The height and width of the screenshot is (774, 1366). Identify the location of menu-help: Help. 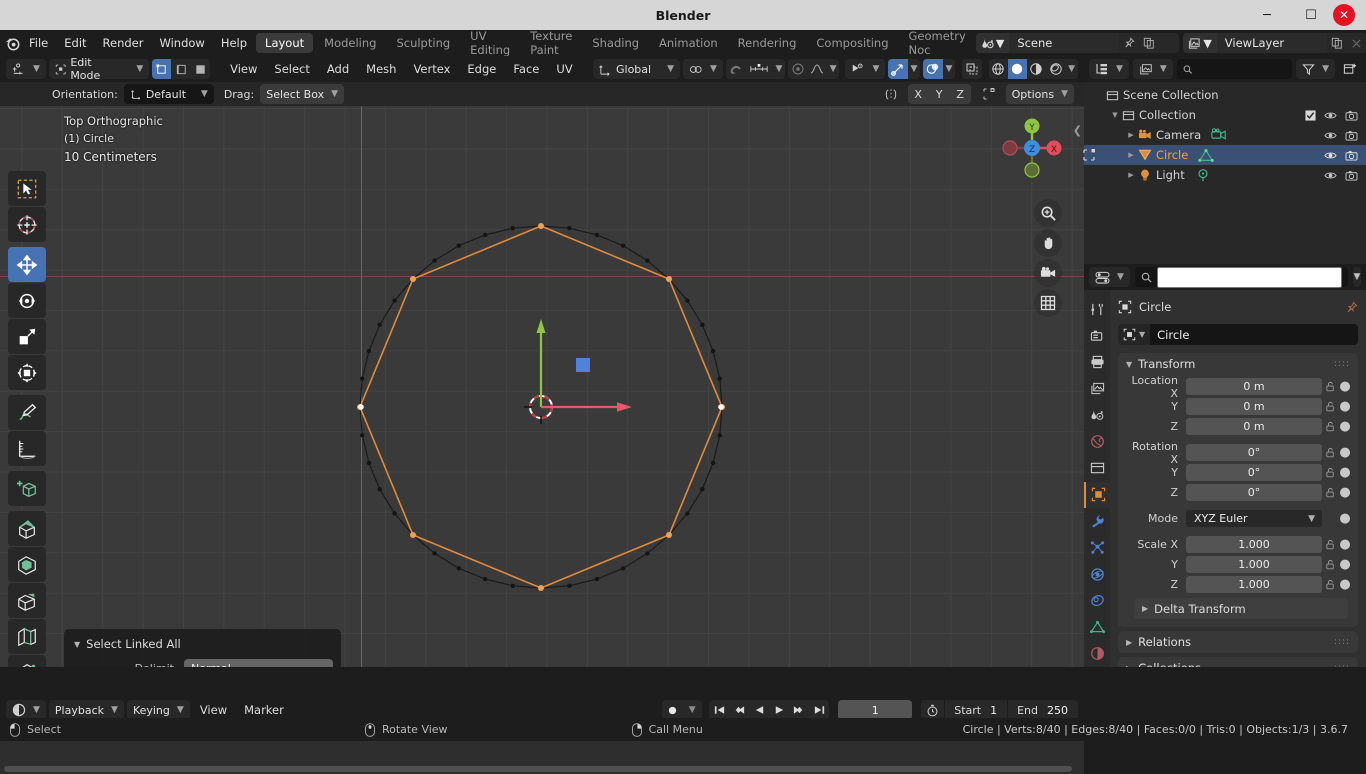
(234, 43).